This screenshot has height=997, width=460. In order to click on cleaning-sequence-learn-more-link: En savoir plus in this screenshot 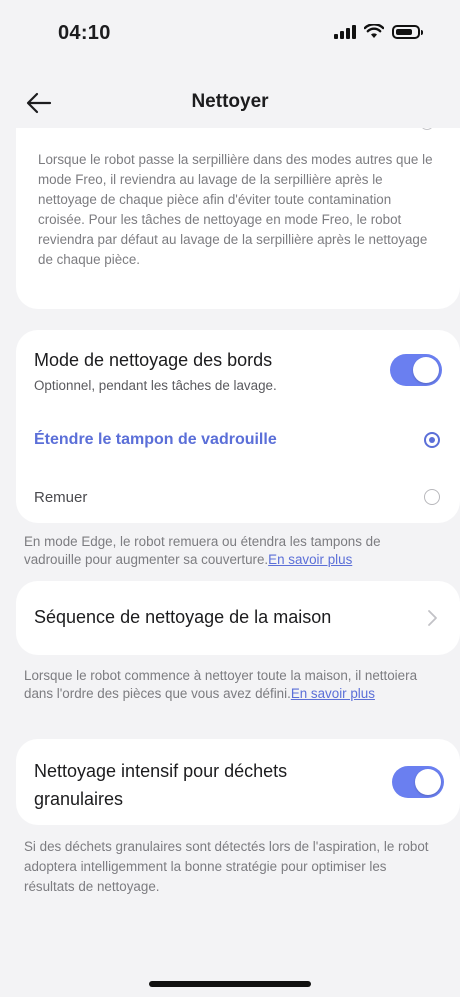, I will do `click(333, 693)`.